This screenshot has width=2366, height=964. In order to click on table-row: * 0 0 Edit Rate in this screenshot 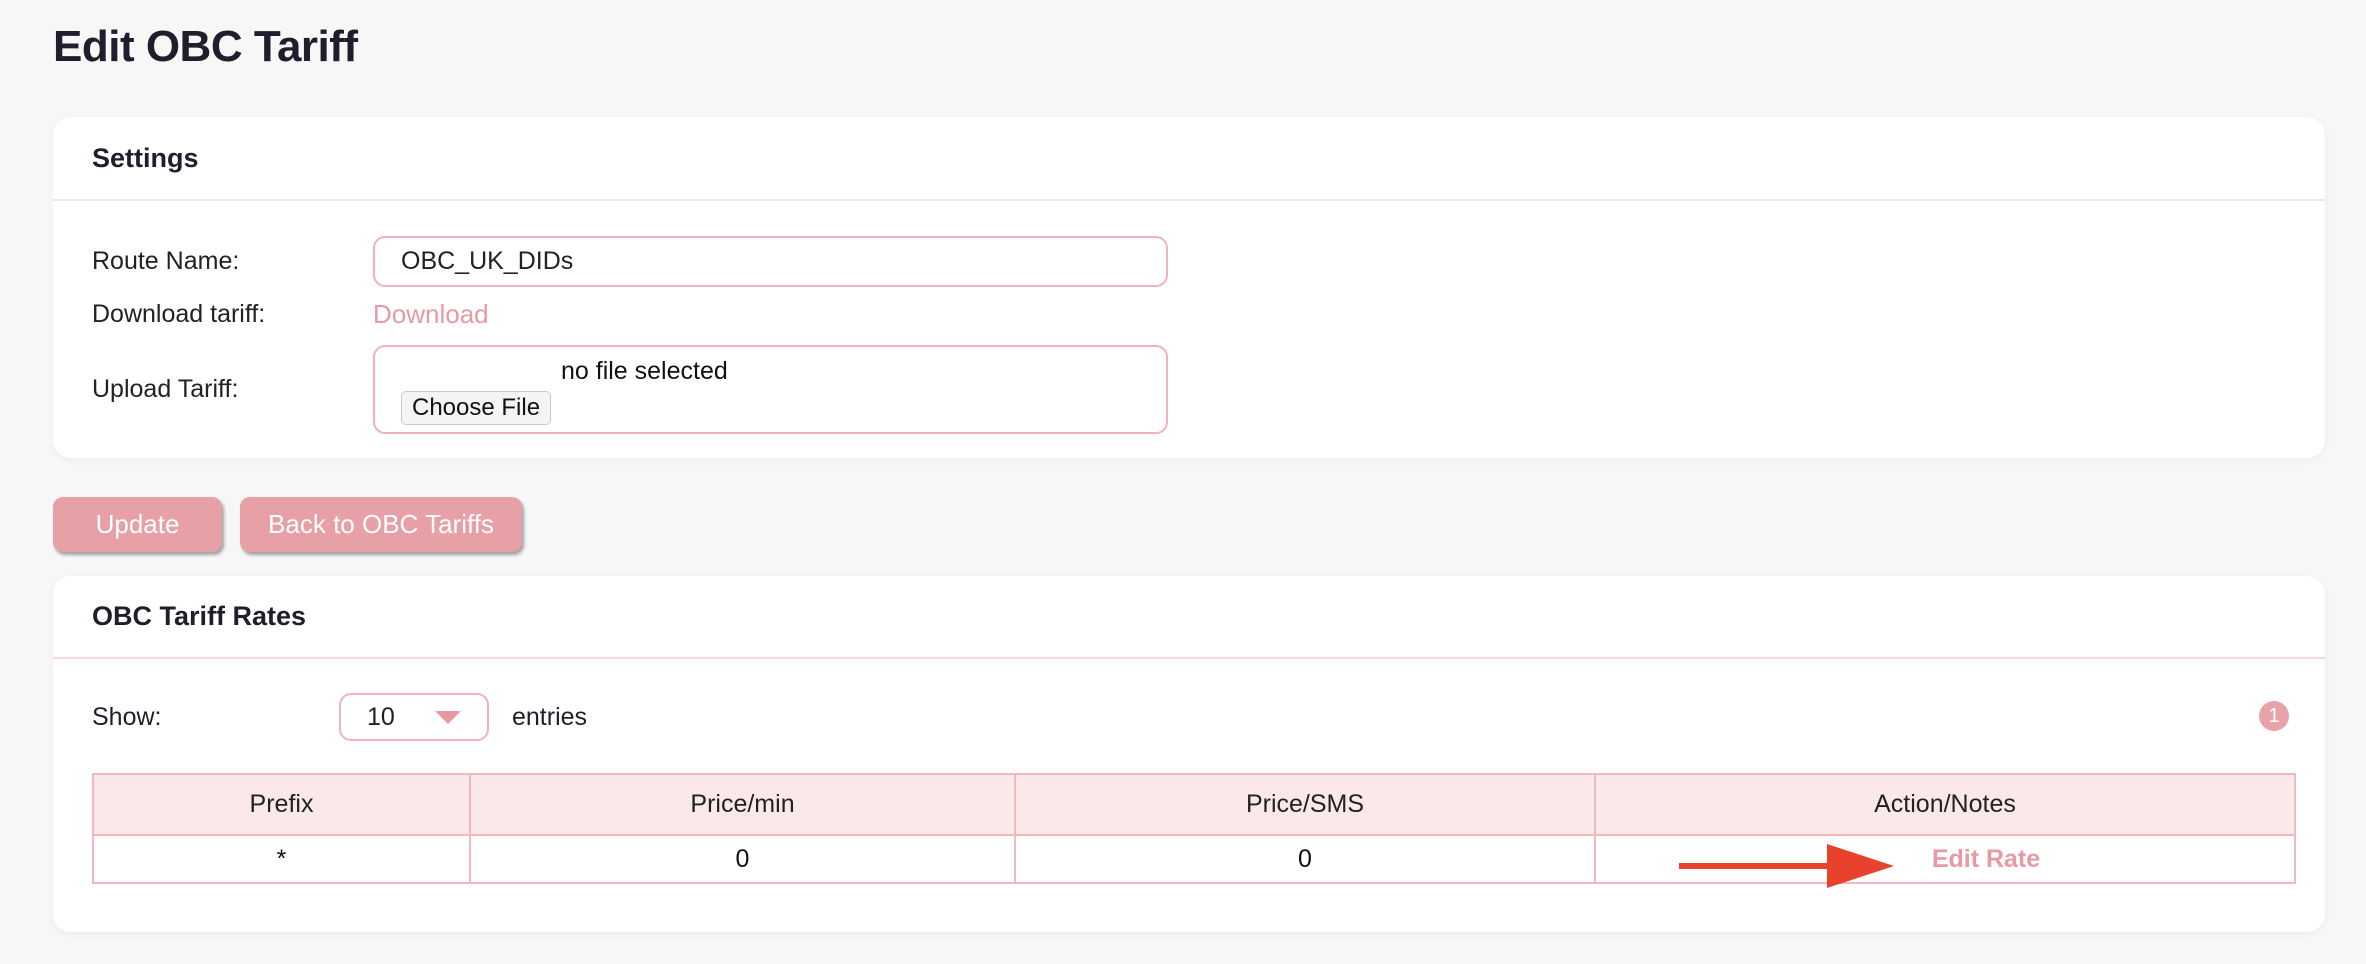, I will do `click(1194, 861)`.